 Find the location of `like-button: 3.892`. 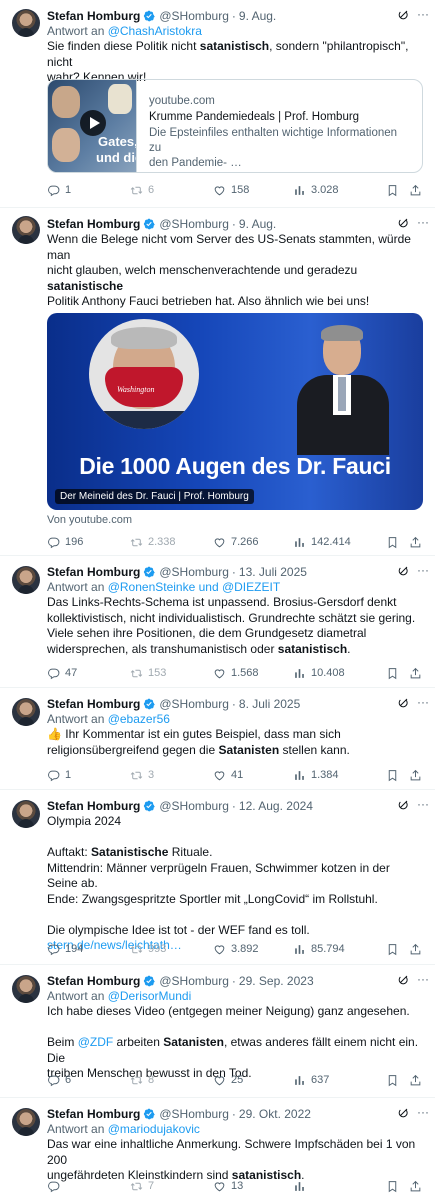

like-button: 3.892 is located at coordinates (236, 949).